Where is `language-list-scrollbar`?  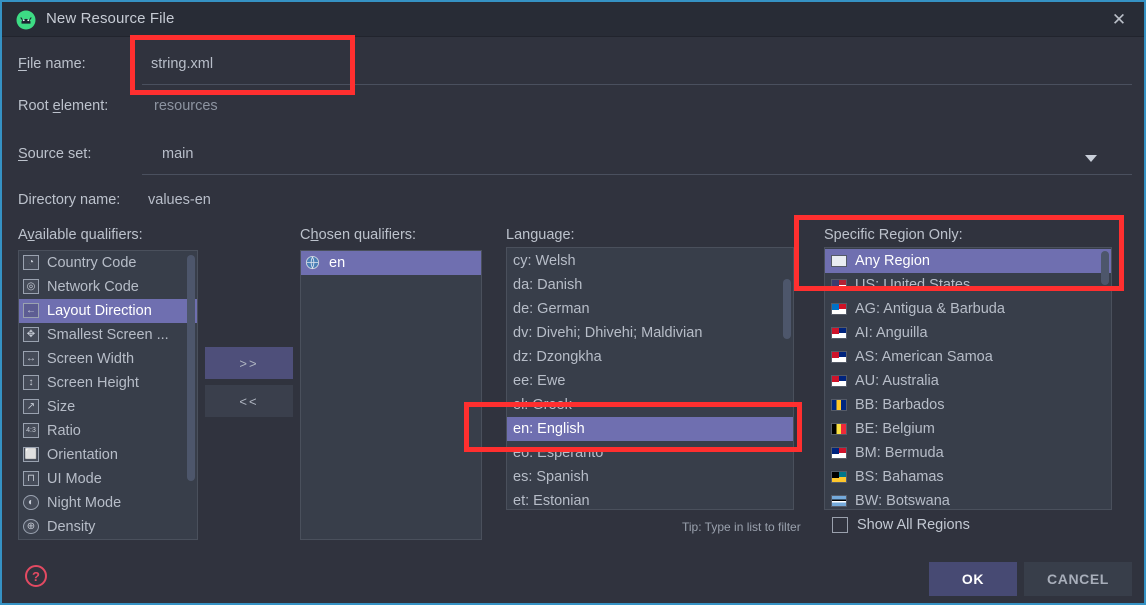
language-list-scrollbar is located at coordinates (787, 378).